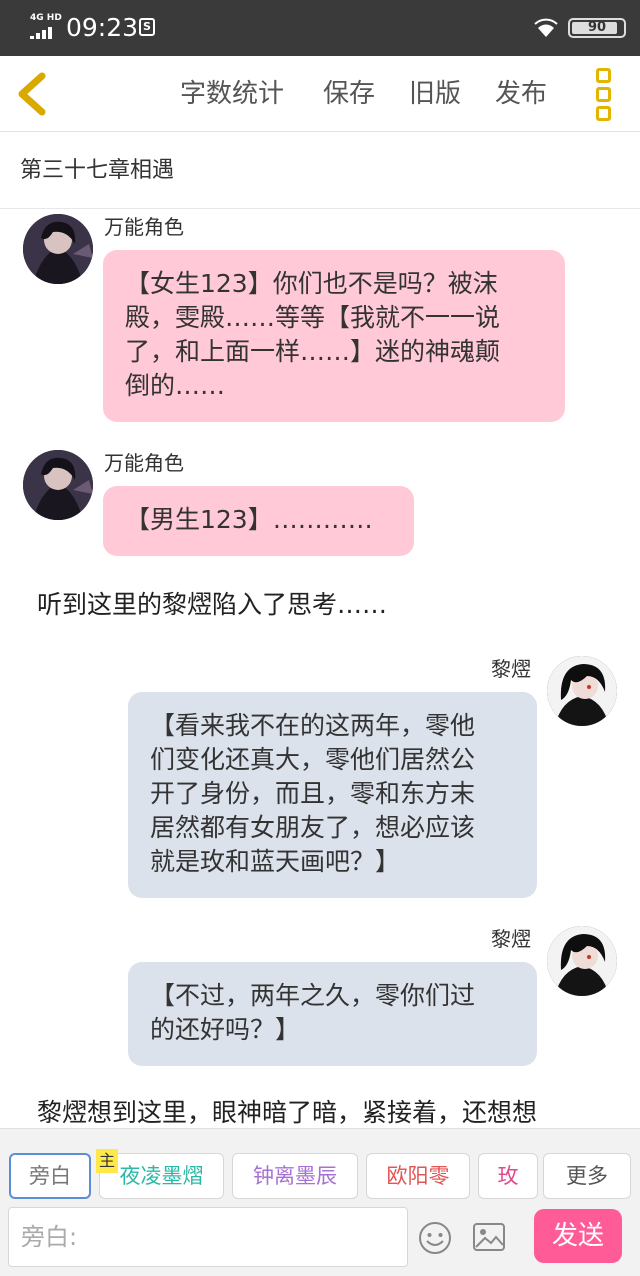 This screenshot has height=1276, width=640. I want to click on battery-level: 90, so click(597, 27).